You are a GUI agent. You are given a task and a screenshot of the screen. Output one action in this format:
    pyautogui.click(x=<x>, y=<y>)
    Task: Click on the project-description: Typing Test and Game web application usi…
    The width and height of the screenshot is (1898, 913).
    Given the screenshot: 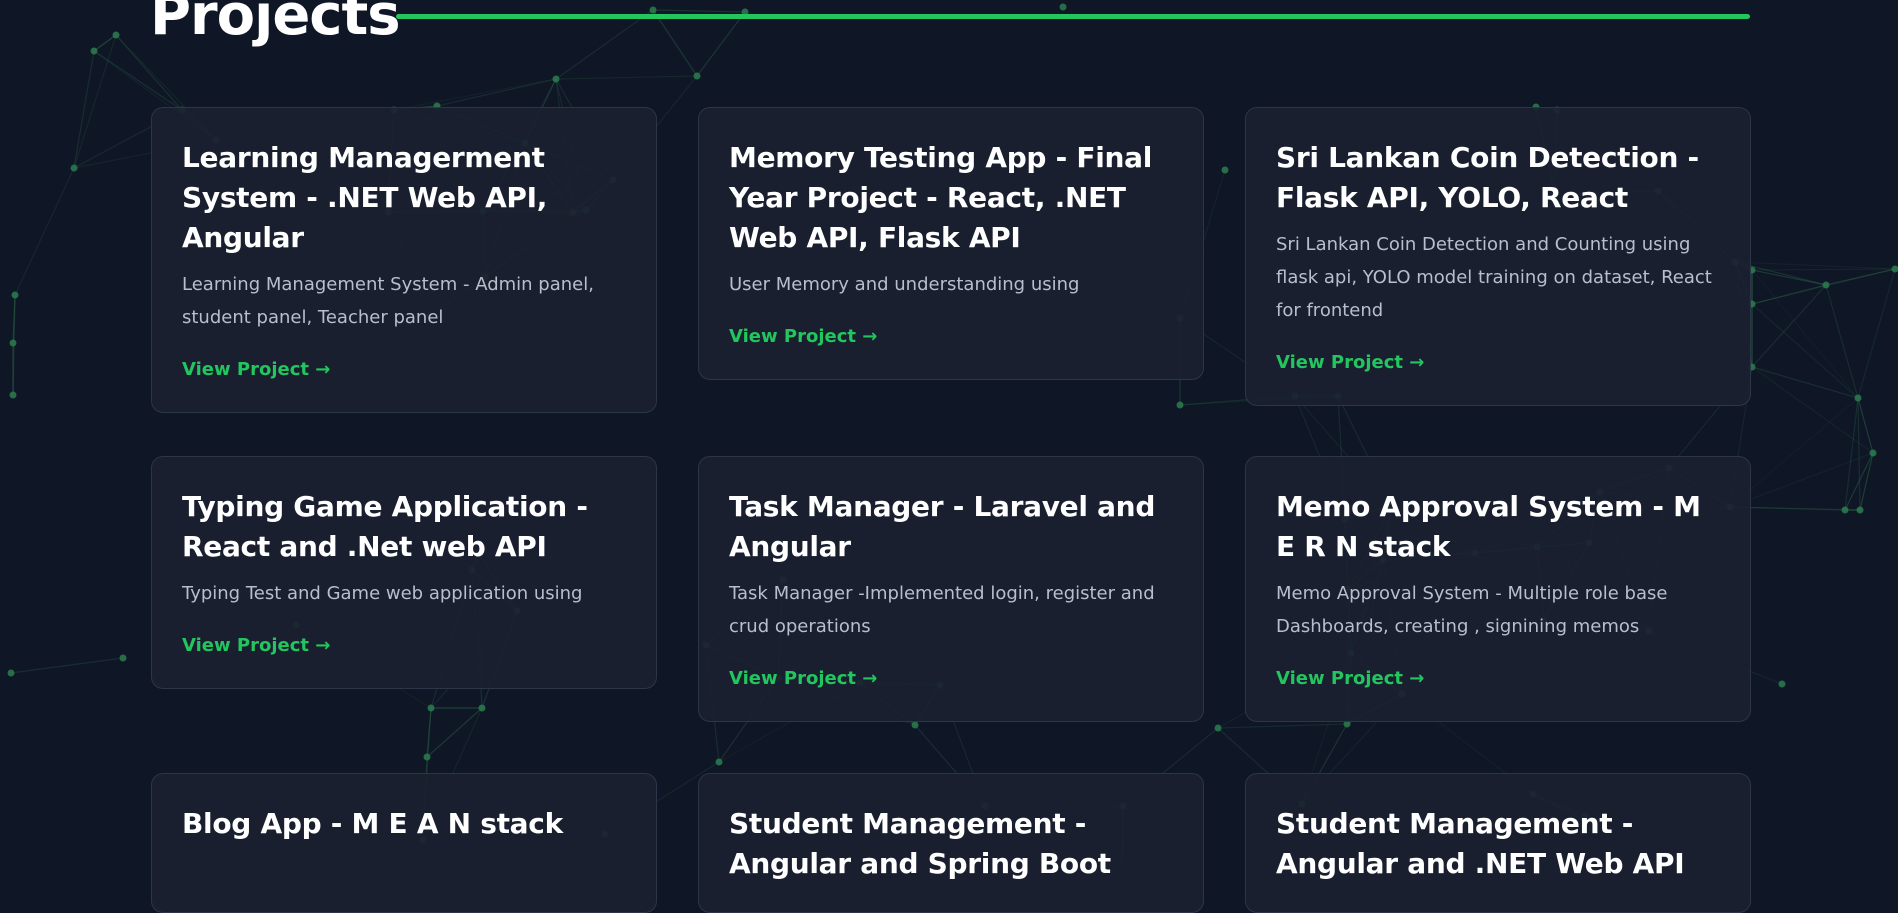 What is the action you would take?
    pyautogui.click(x=404, y=593)
    